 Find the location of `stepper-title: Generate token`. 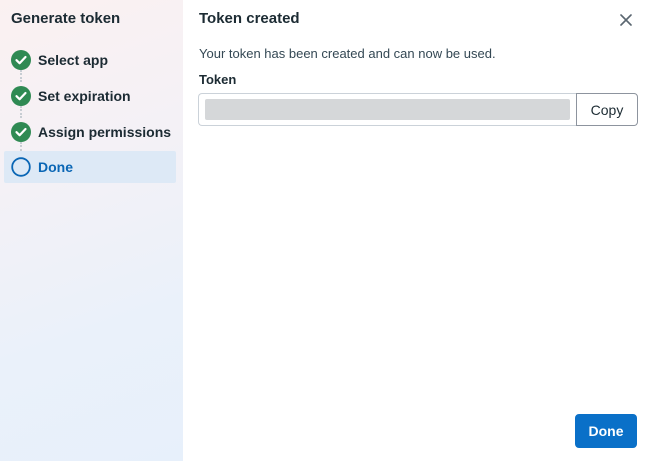

stepper-title: Generate token is located at coordinates (66, 18).